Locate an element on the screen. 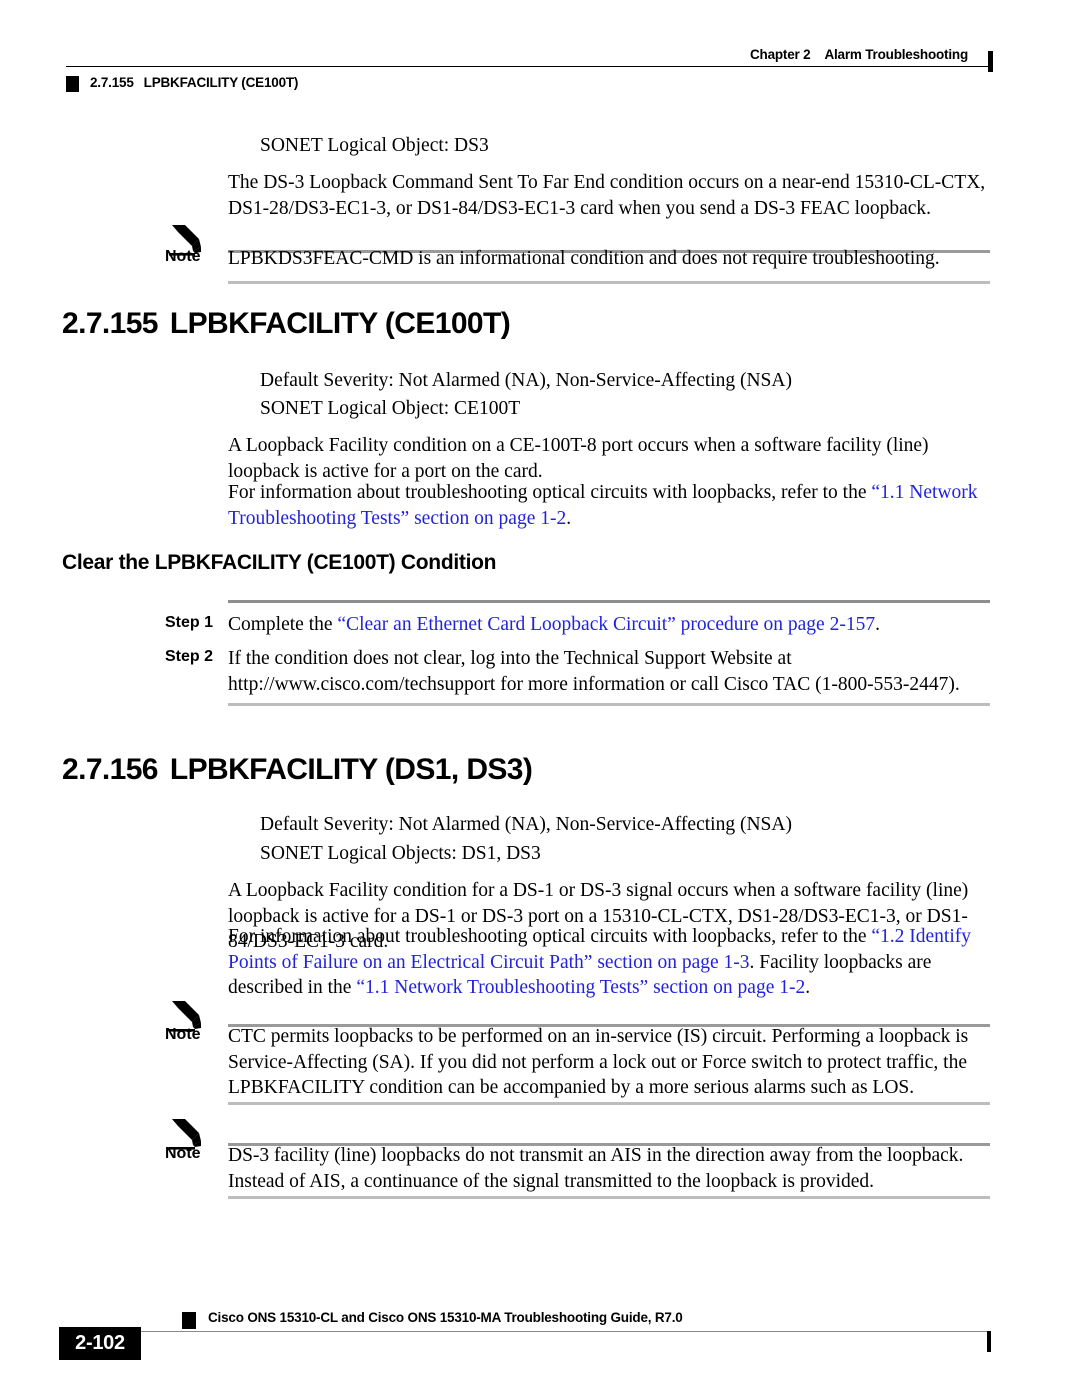 The width and height of the screenshot is (1080, 1397). header-chapter-title: Alarm Troubleshooting is located at coordinates (896, 54).